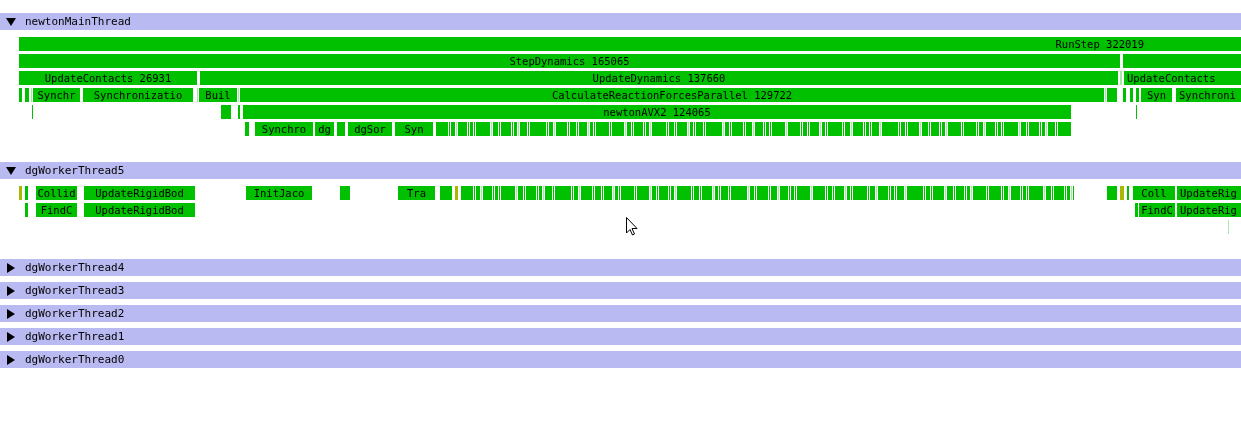  What do you see at coordinates (569, 61) in the screenshot?
I see `timeline-block: StepDynamics 165065` at bounding box center [569, 61].